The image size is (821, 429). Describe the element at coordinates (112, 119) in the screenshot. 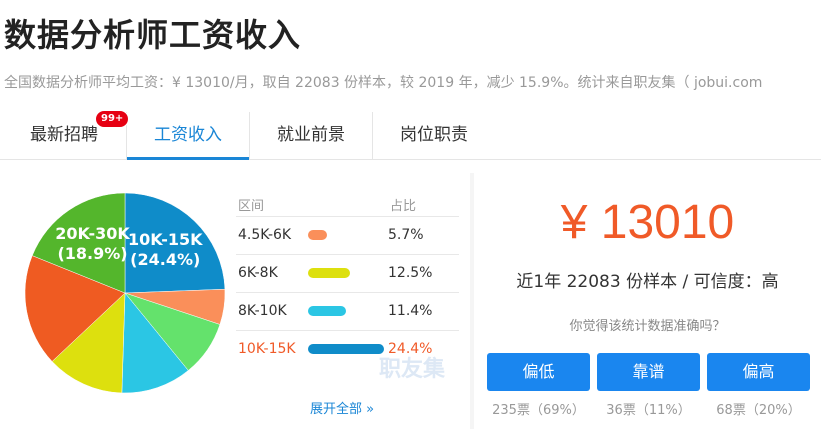

I see `new-jobs-badge: 99+` at that location.